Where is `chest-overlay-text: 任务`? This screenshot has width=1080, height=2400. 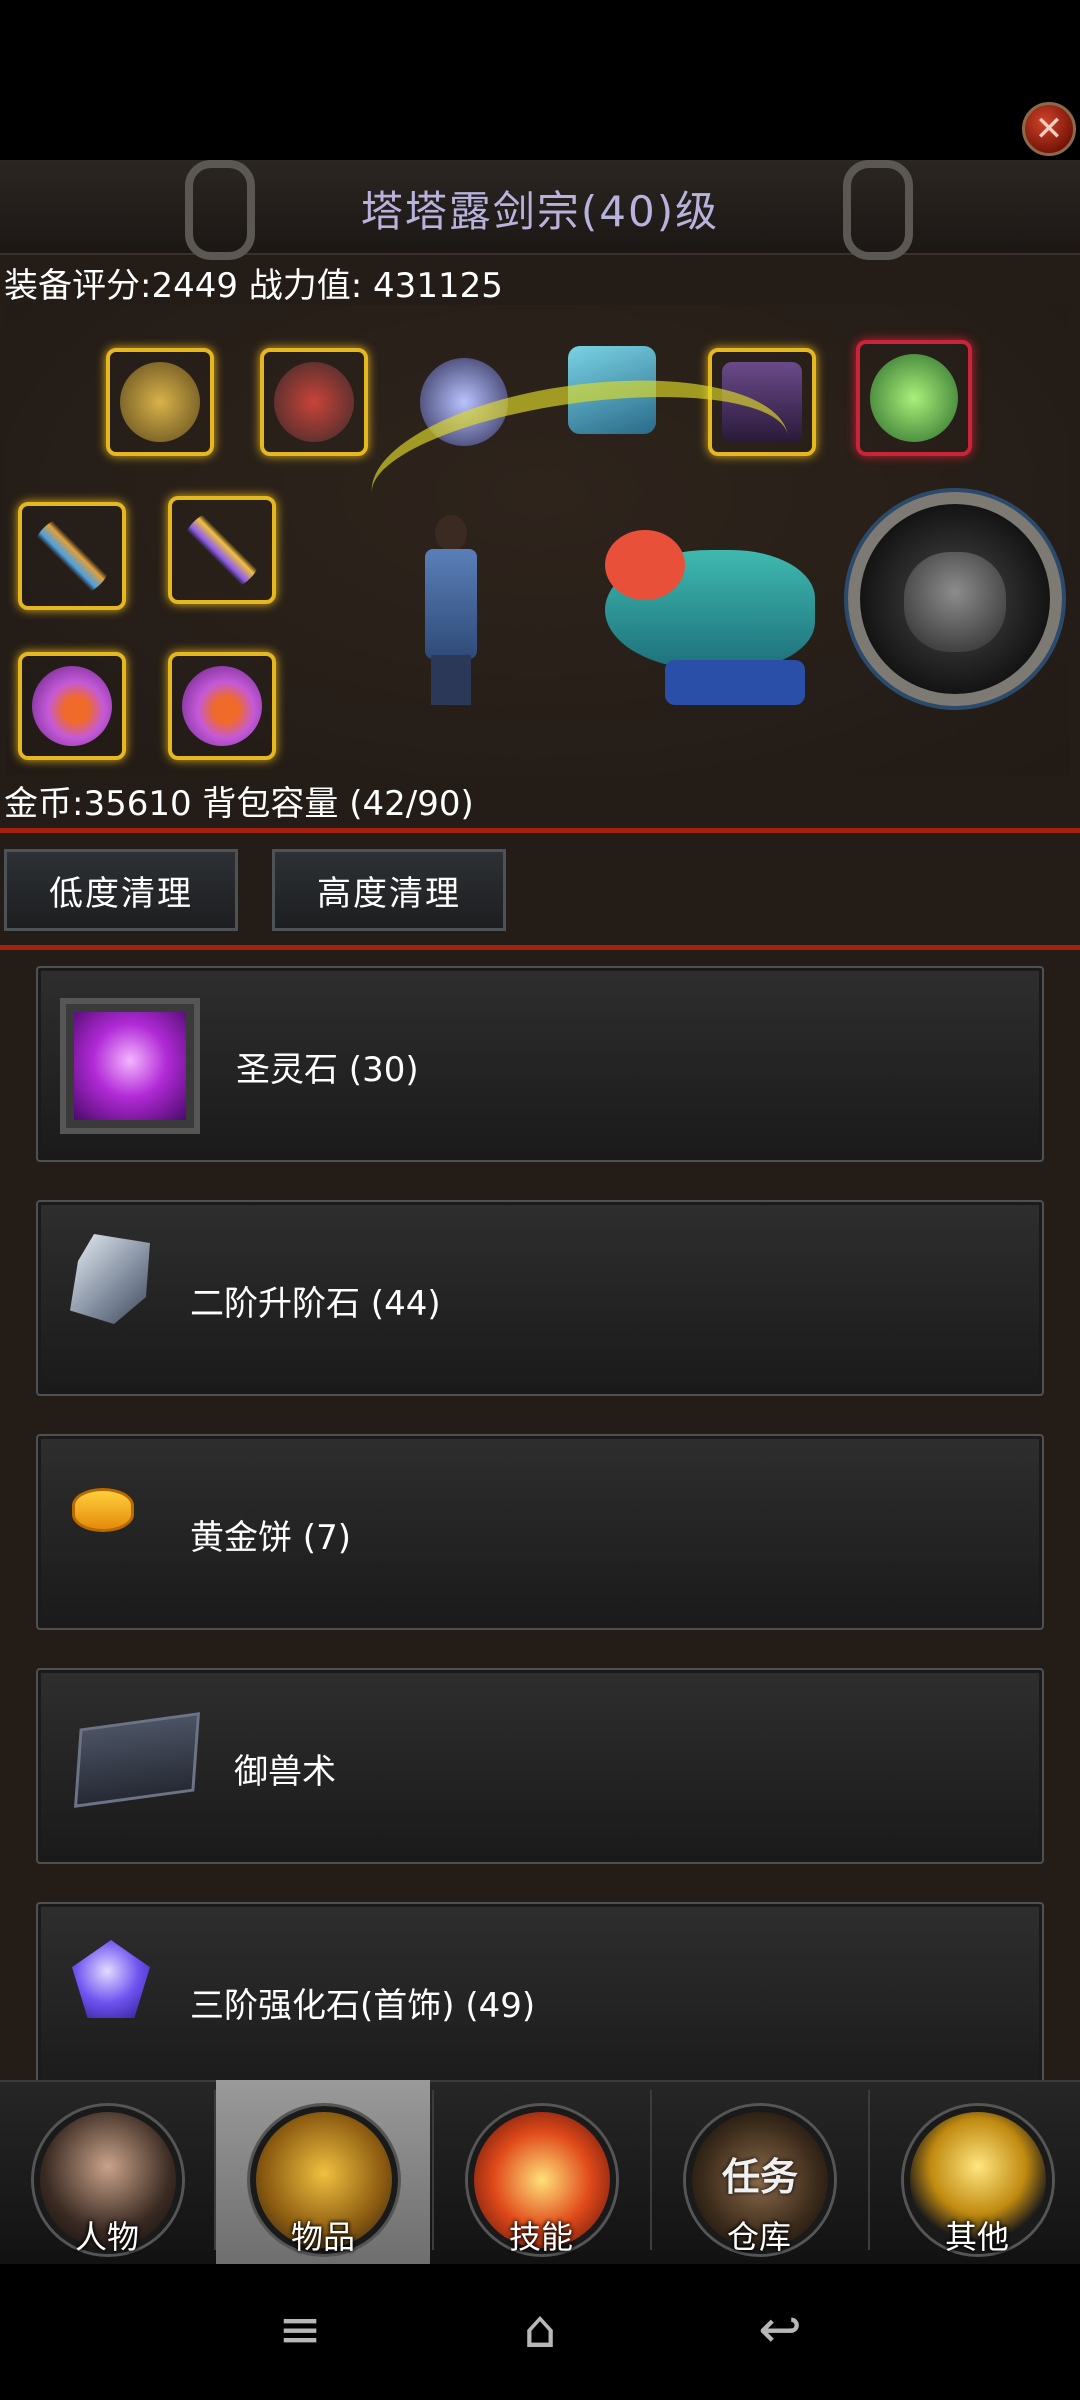 chest-overlay-text: 任务 is located at coordinates (759, 2177).